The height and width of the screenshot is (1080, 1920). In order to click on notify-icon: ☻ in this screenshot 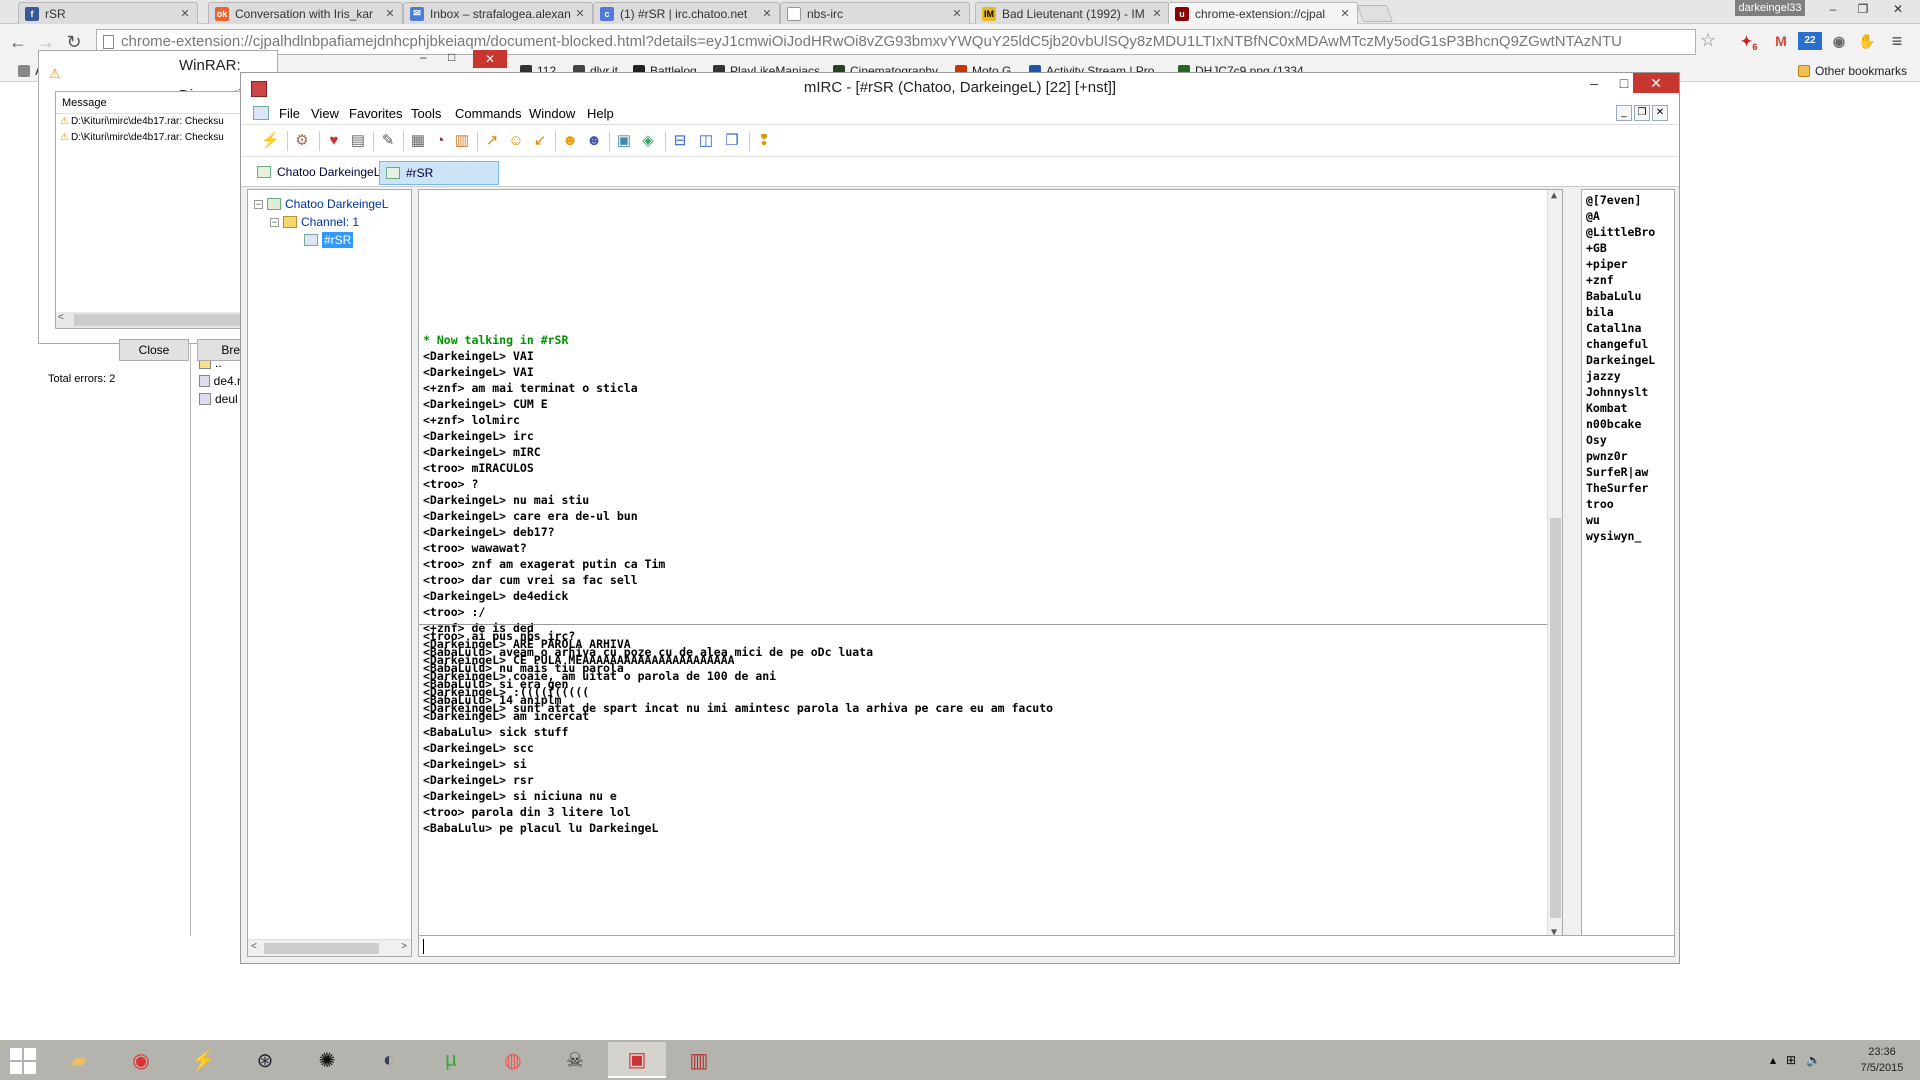, I will do `click(570, 141)`.